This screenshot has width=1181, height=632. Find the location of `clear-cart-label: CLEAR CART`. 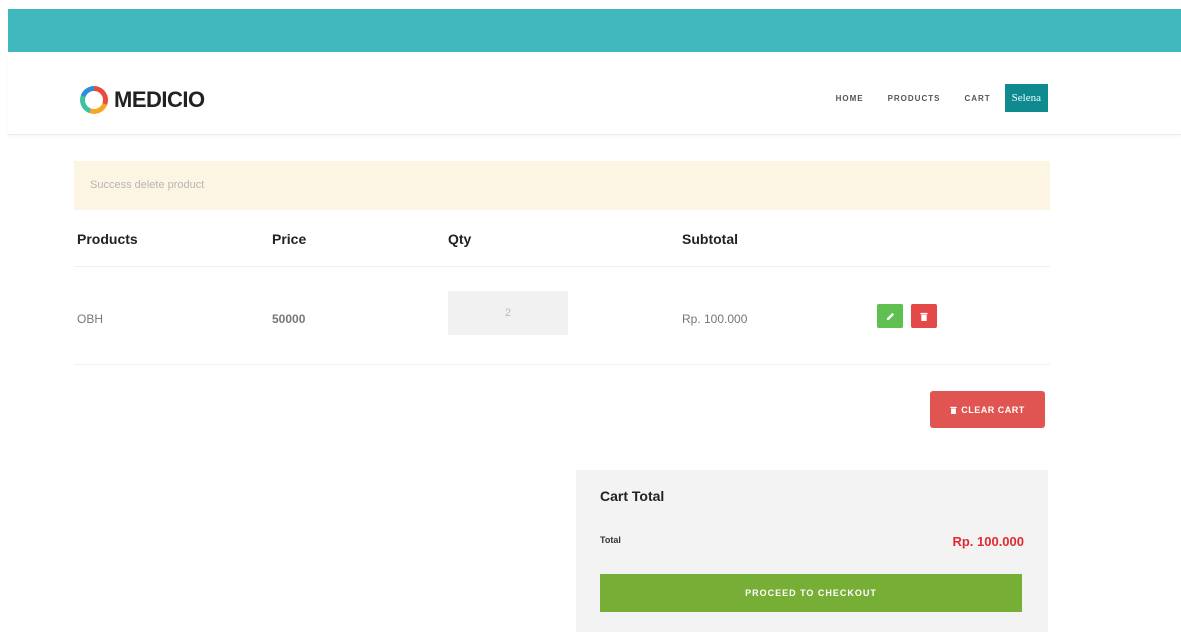

clear-cart-label: CLEAR CART is located at coordinates (993, 409).